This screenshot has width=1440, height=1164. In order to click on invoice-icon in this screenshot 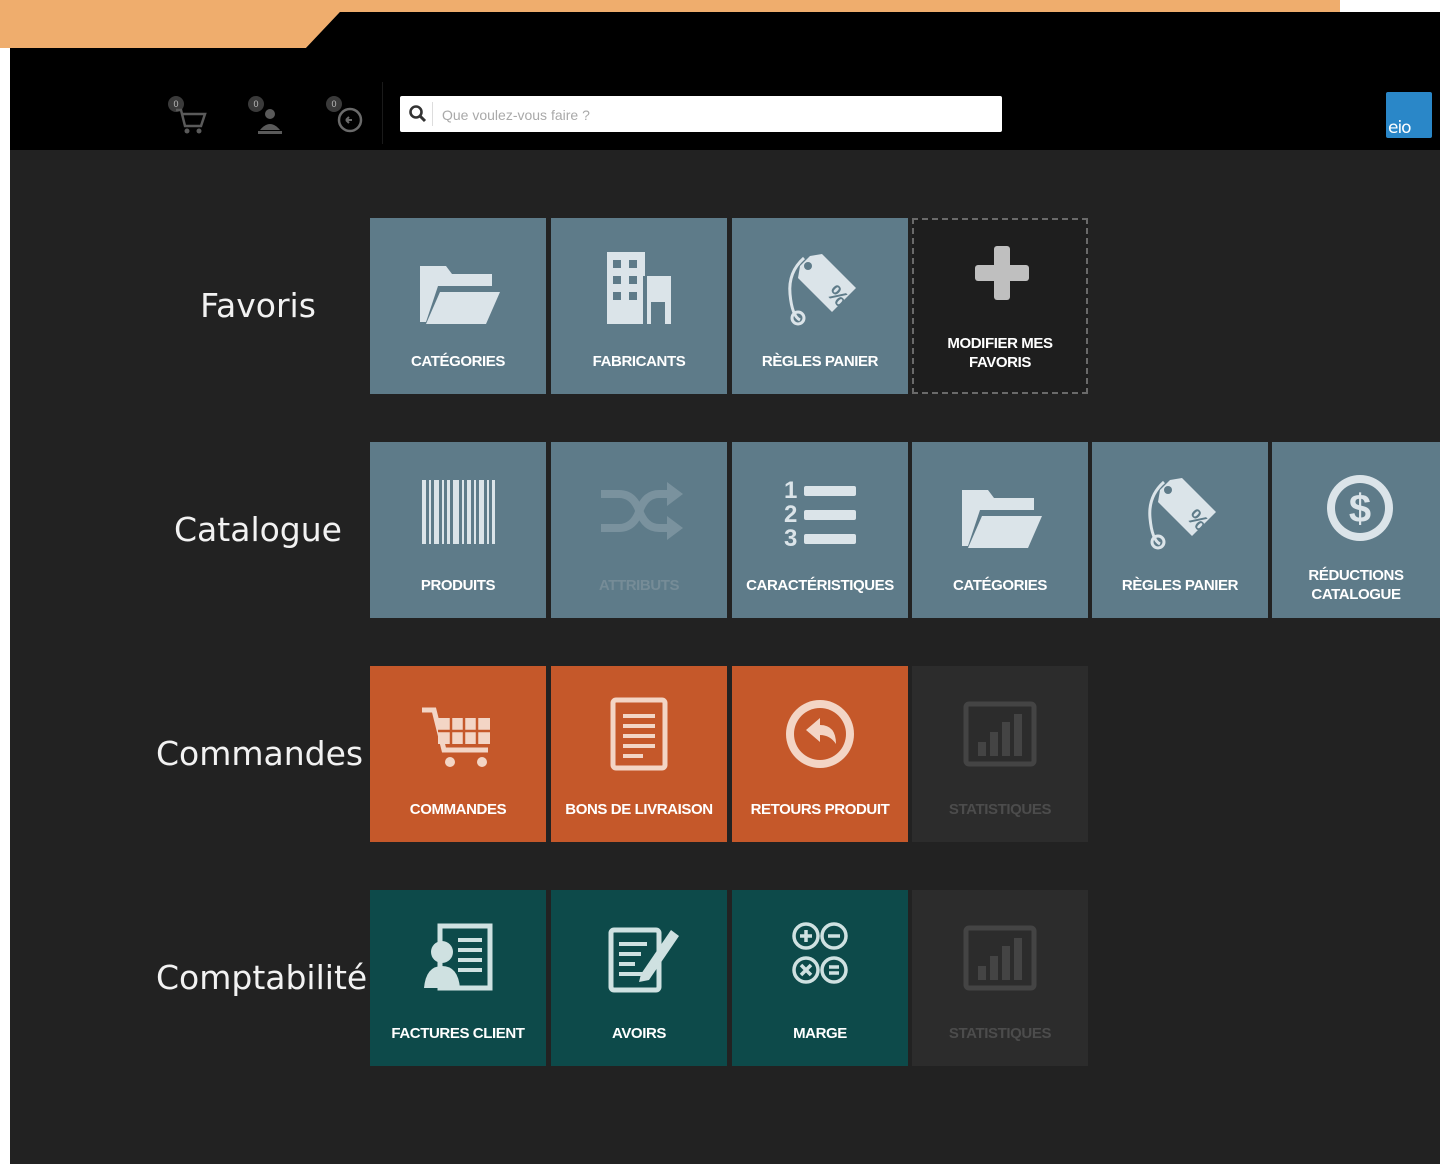, I will do `click(458, 957)`.